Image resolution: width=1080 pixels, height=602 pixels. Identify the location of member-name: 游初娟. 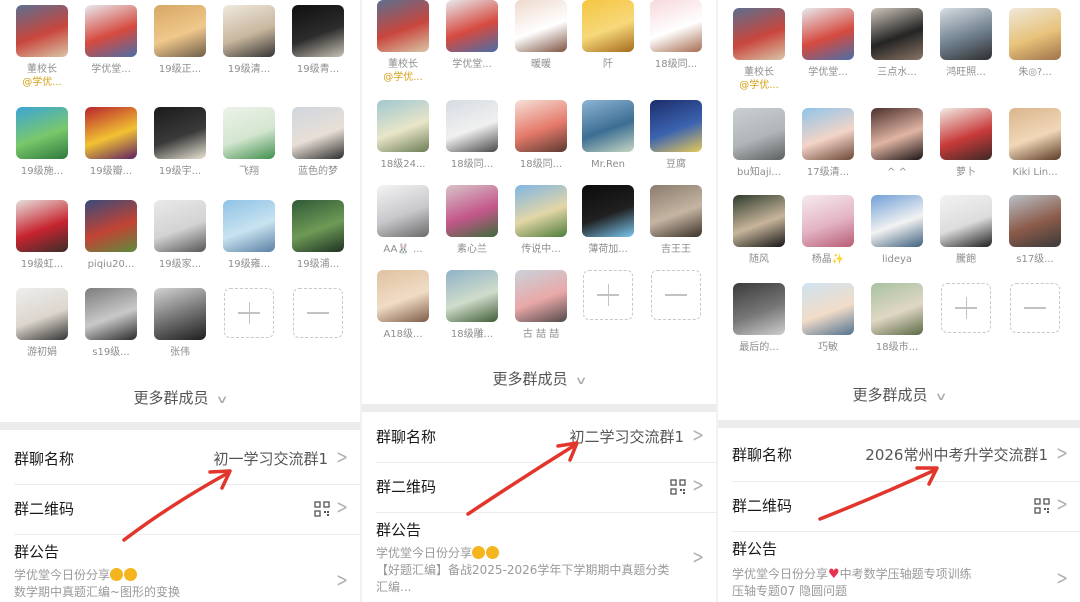
(42, 352).